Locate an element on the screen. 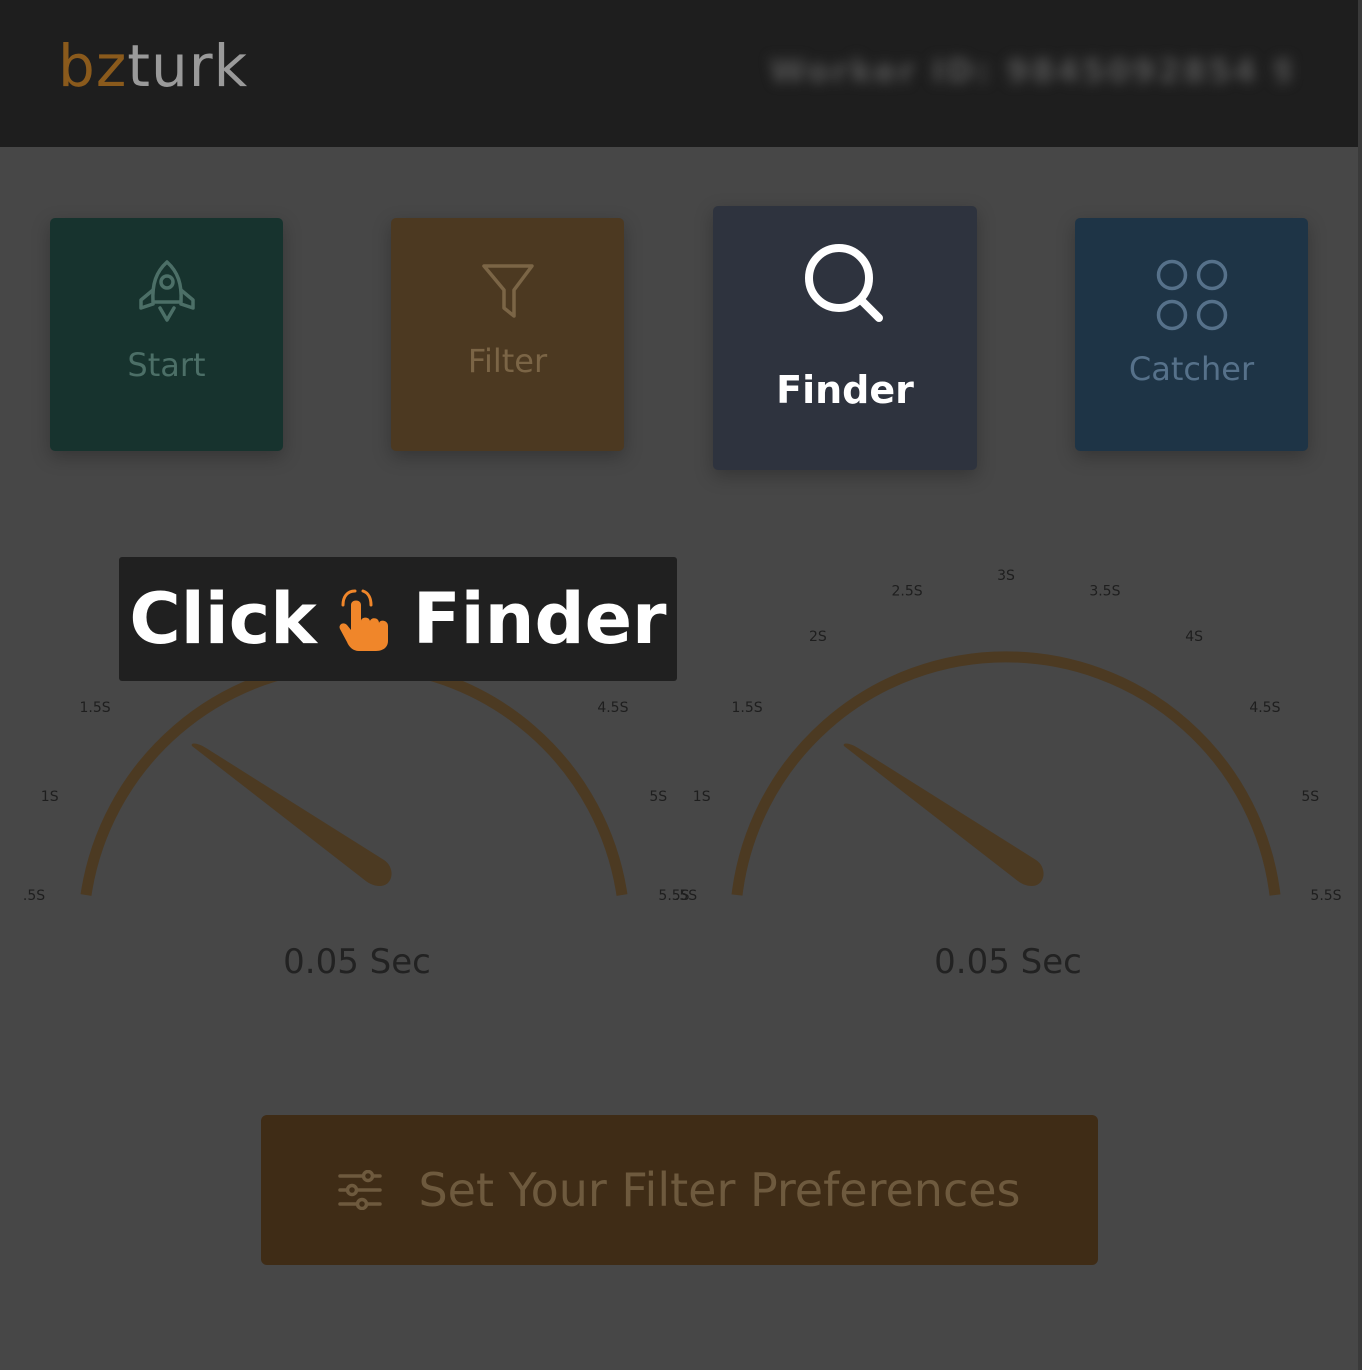 Image resolution: width=1362 pixels, height=1370 pixels. right-gauge-tick-label: .5S is located at coordinates (686, 896).